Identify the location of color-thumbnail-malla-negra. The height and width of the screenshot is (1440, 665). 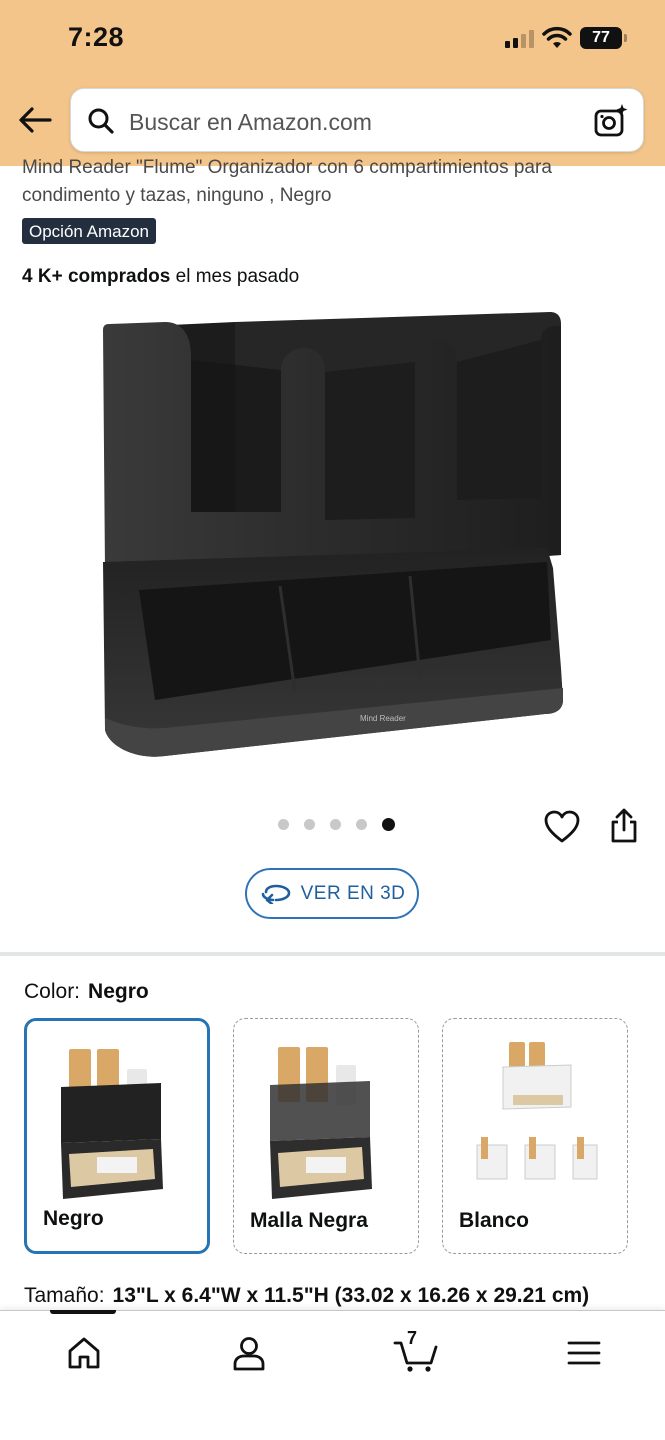
(321, 1123).